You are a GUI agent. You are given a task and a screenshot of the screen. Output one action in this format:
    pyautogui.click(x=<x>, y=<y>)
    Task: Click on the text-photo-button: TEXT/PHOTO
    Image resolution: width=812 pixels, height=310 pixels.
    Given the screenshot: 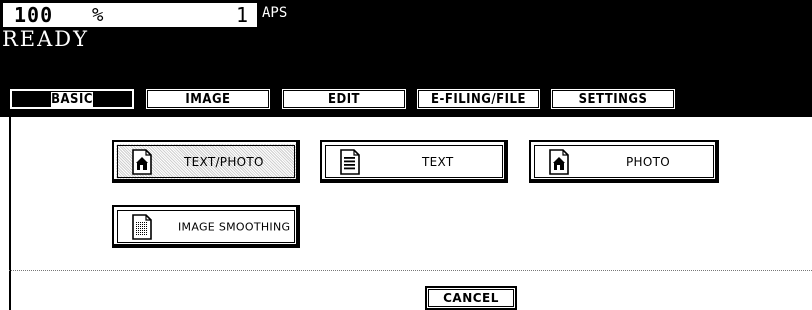 What is the action you would take?
    pyautogui.click(x=206, y=161)
    